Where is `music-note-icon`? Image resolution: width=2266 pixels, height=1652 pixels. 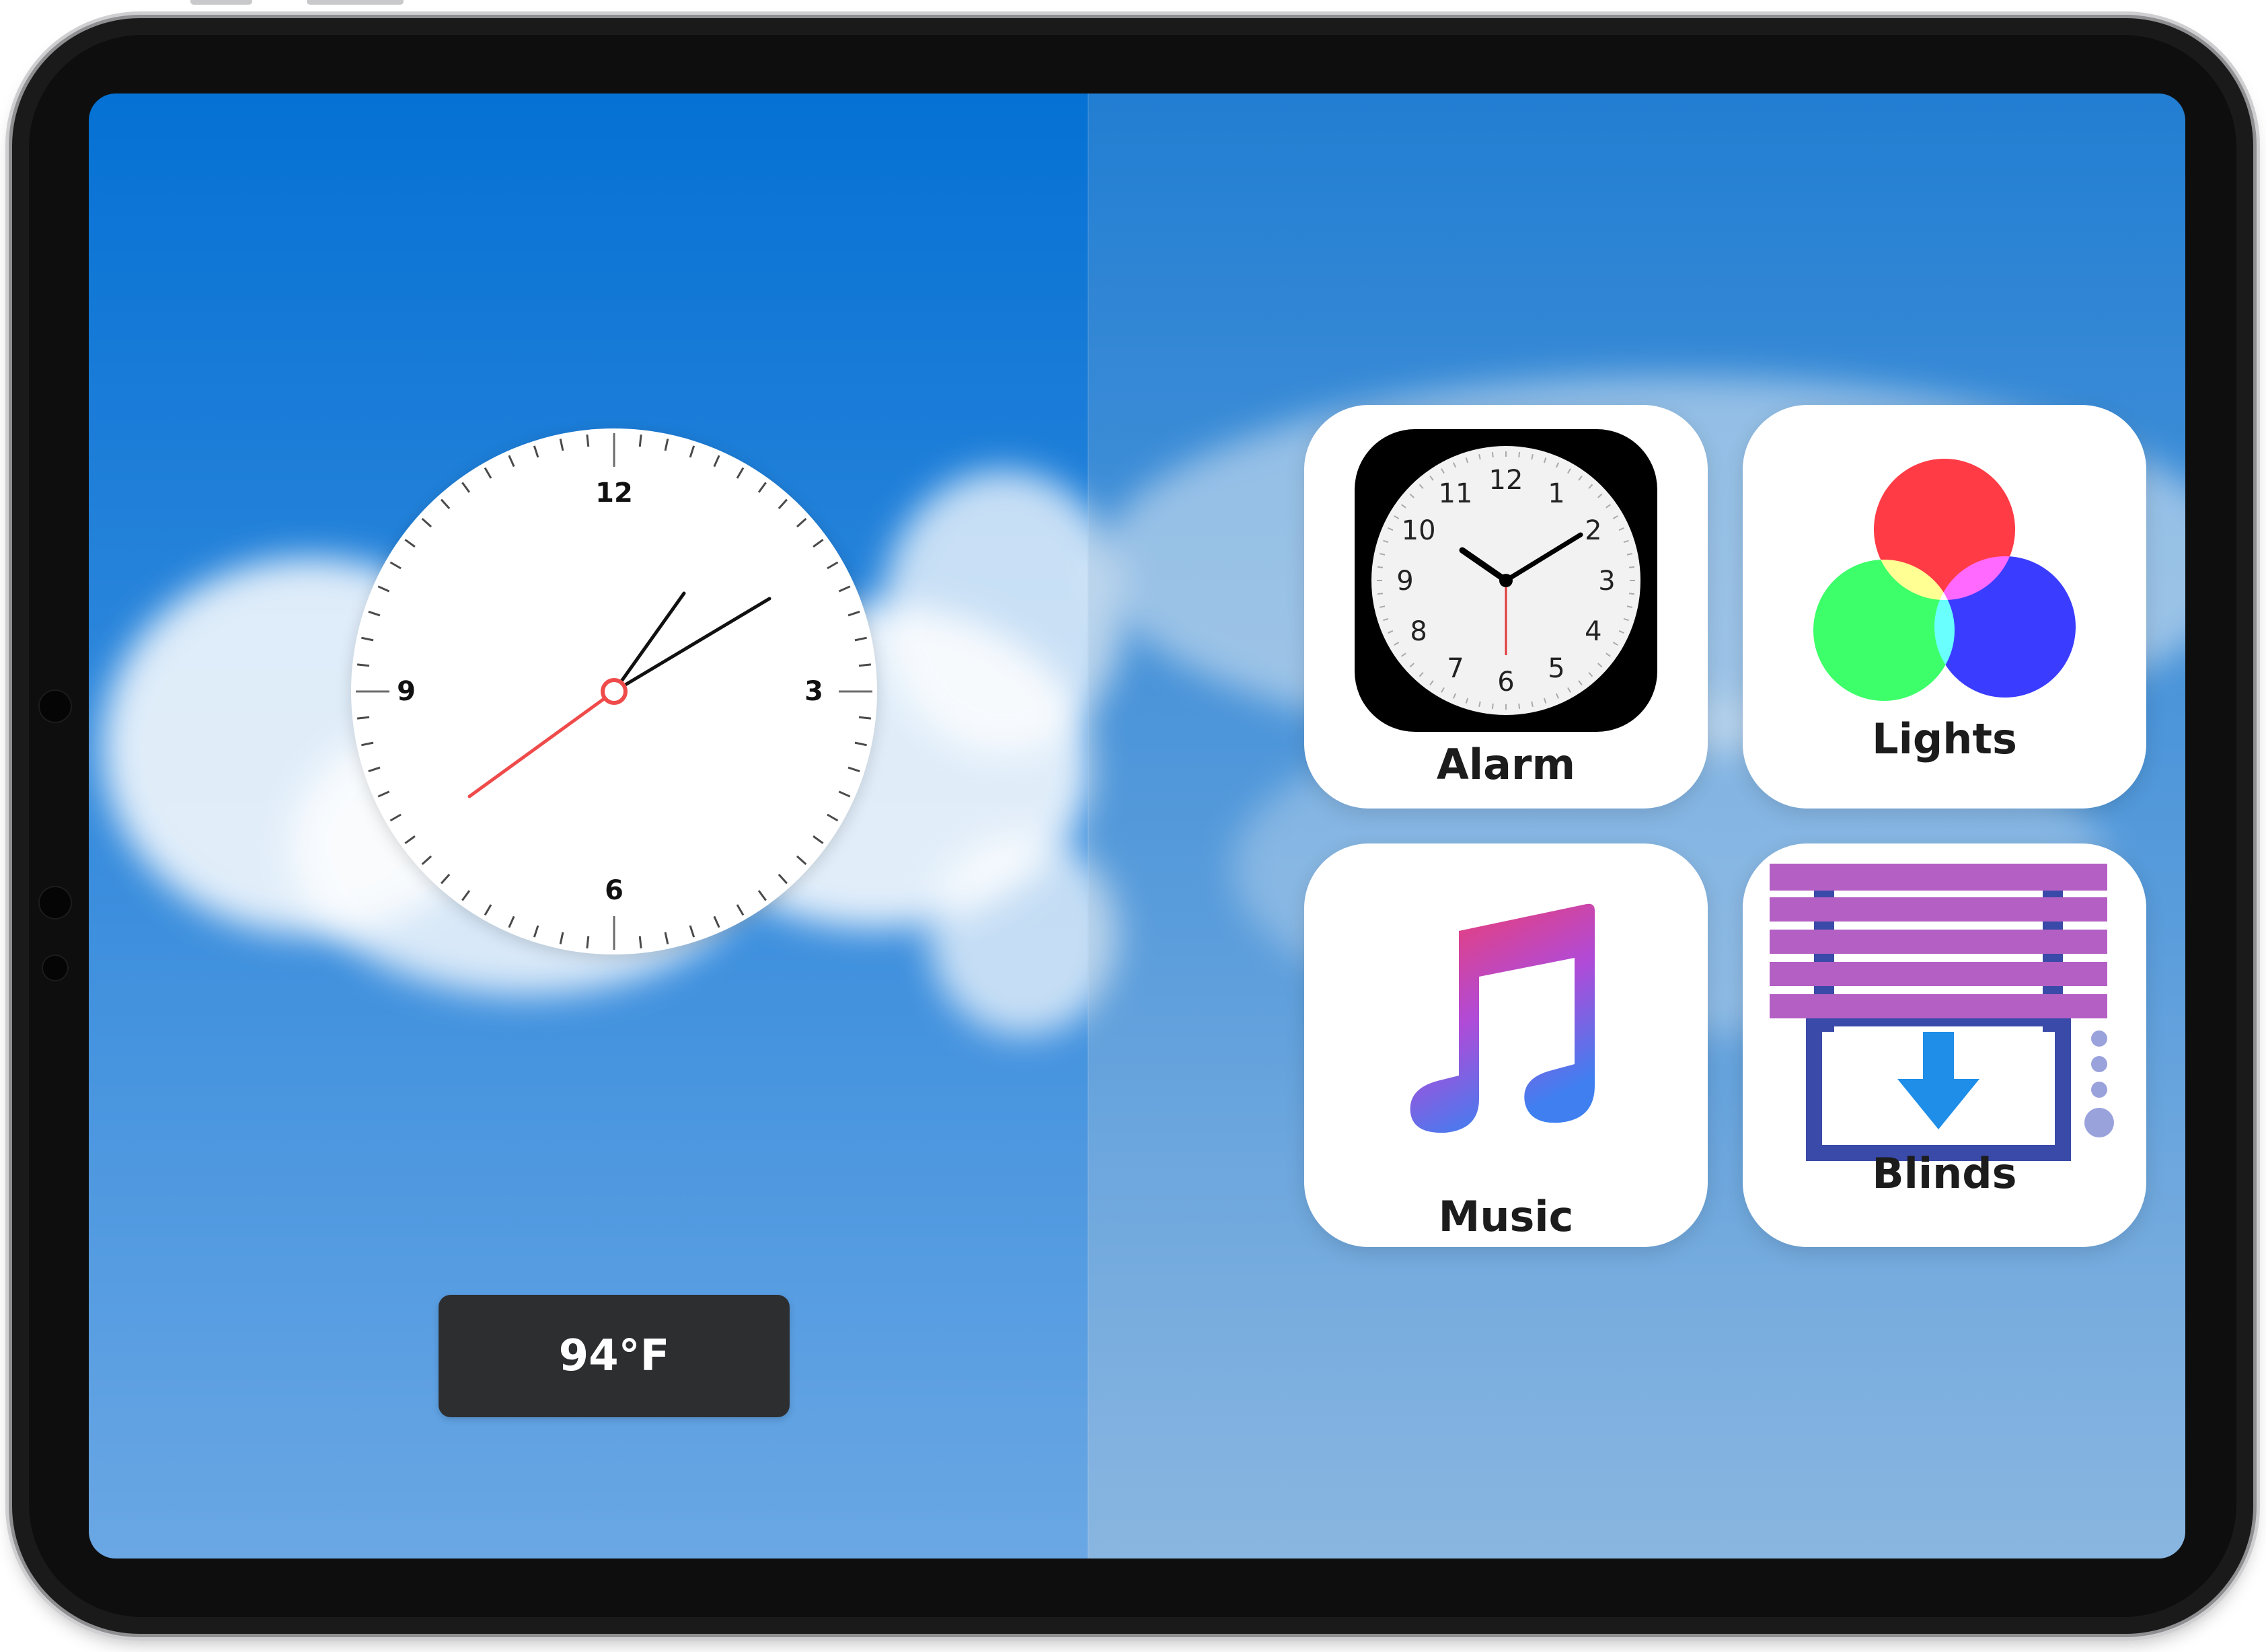
music-note-icon is located at coordinates (1502, 1018).